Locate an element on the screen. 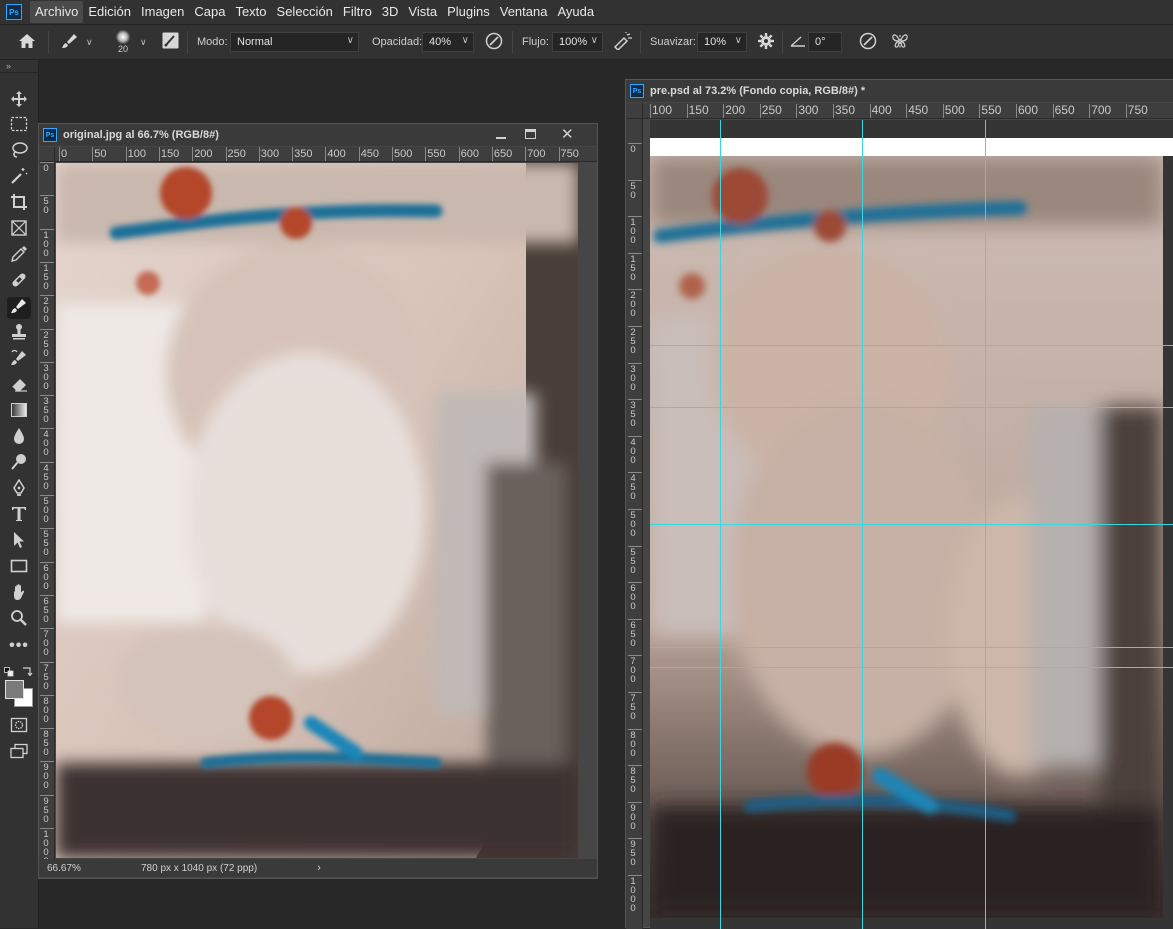 This screenshot has height=929, width=1173. menu-item-texto: Texto is located at coordinates (250, 12).